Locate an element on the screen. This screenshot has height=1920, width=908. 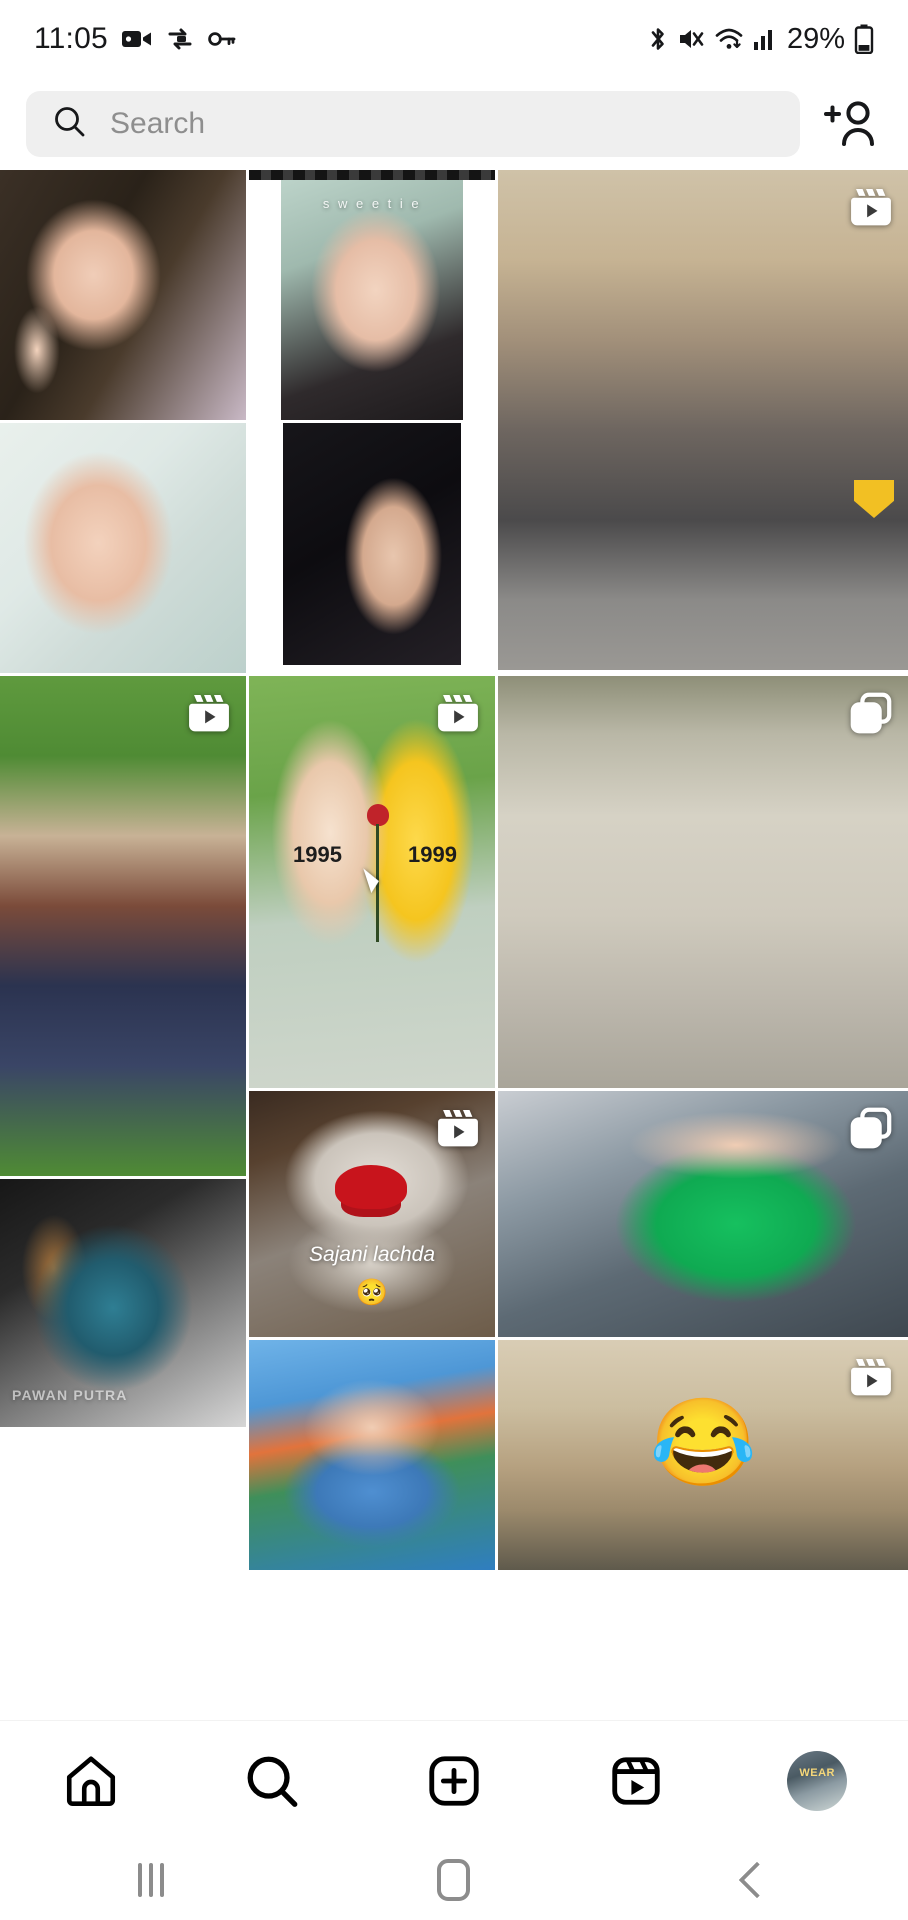
battery-percent-label: 29% is located at coordinates (815, 38).